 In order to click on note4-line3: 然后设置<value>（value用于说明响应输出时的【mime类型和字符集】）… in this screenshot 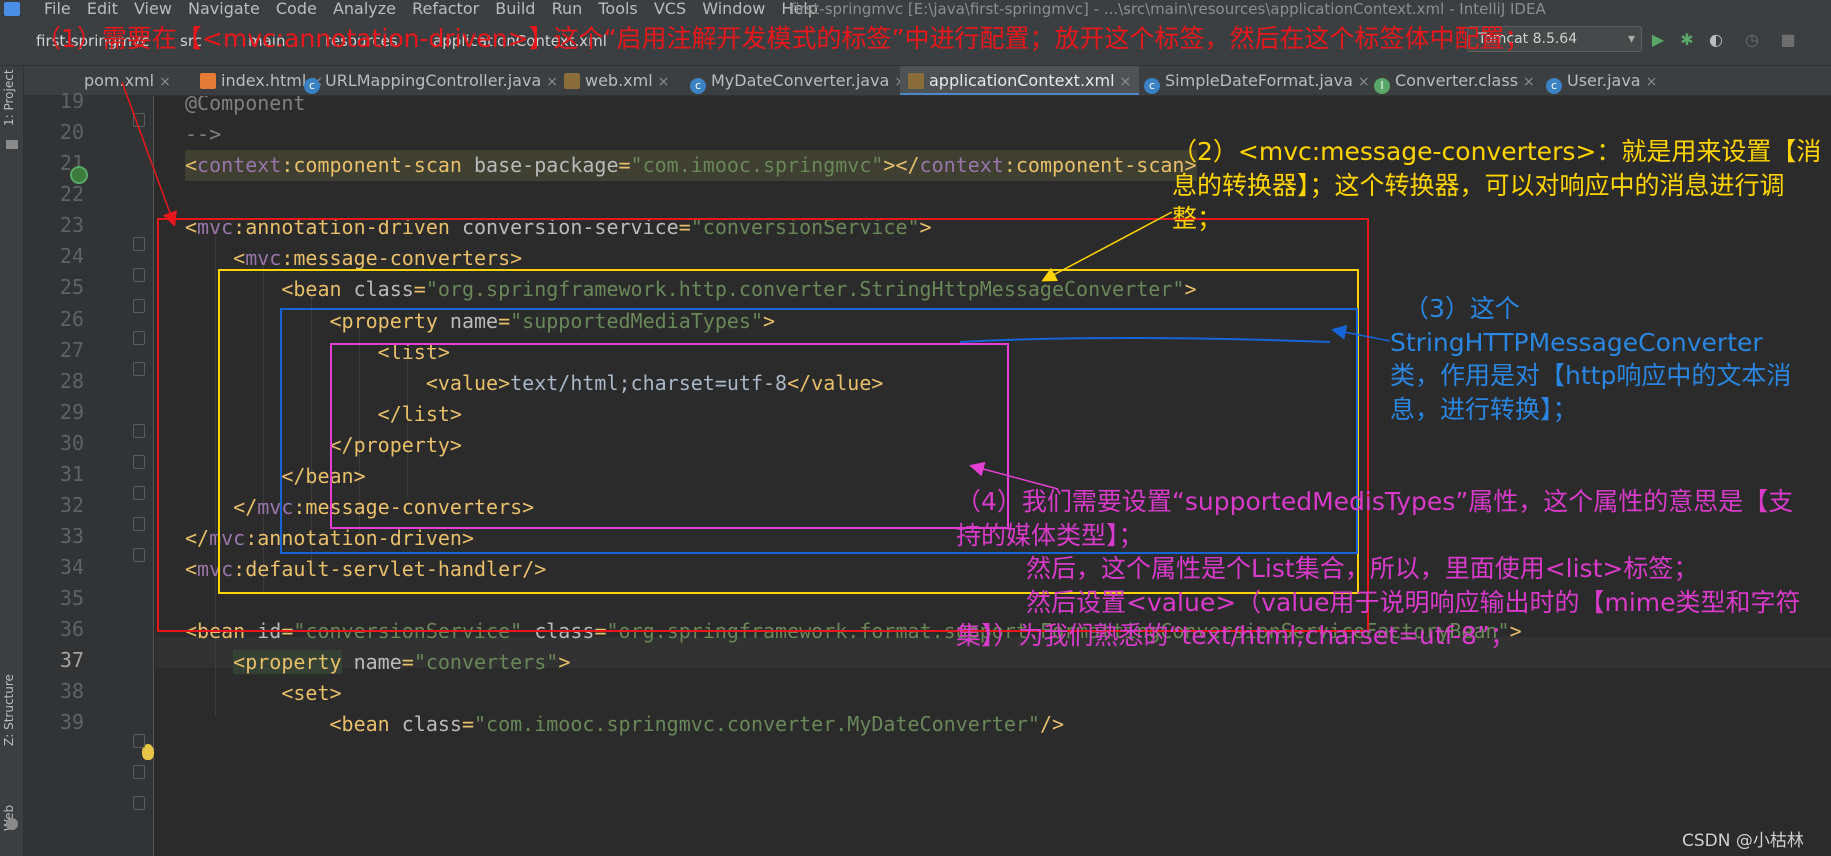, I will do `click(1378, 619)`.